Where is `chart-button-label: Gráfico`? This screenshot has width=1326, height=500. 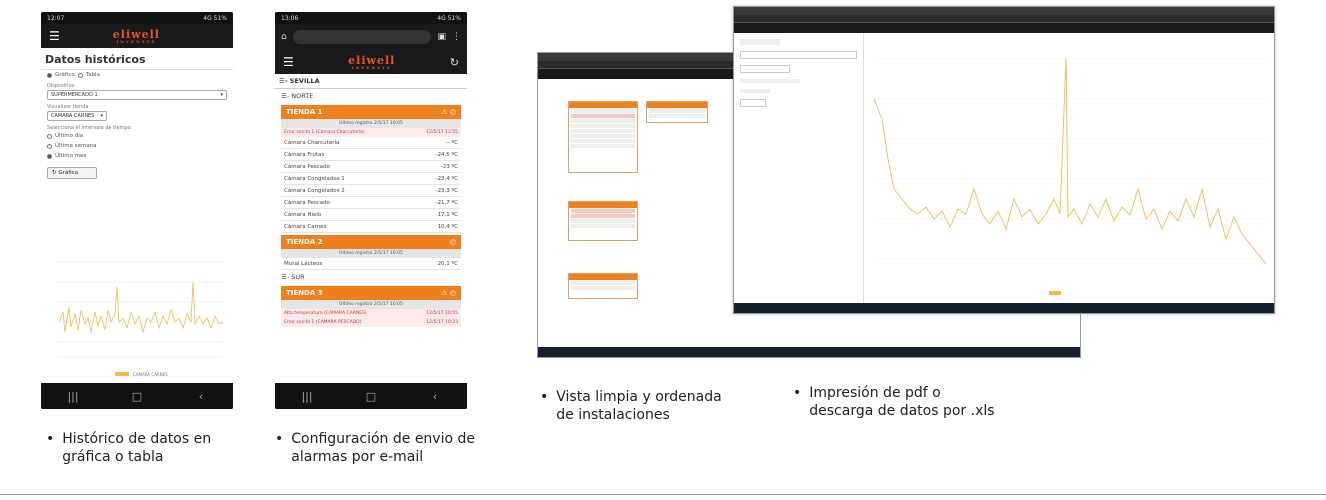
chart-button-label: Gráfico is located at coordinates (68, 173).